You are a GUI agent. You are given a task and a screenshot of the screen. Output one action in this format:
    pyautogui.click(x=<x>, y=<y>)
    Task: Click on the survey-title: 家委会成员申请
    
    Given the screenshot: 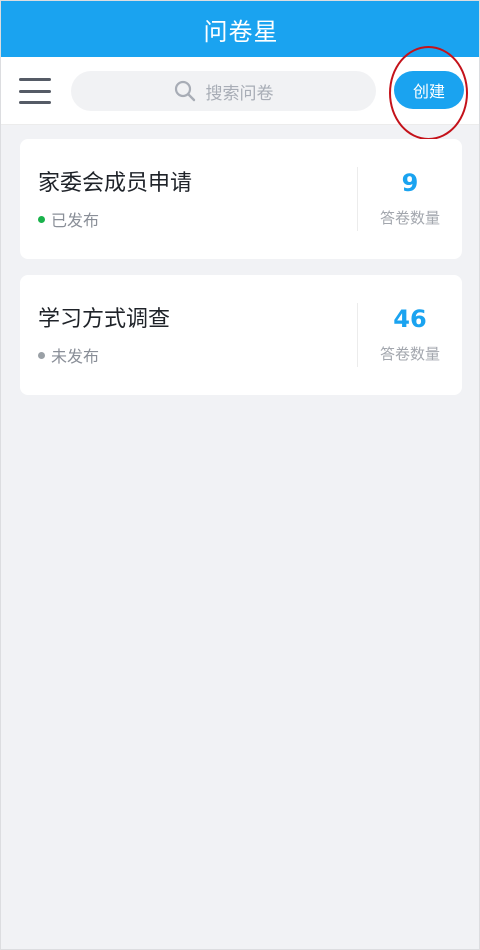 What is the action you would take?
    pyautogui.click(x=115, y=183)
    